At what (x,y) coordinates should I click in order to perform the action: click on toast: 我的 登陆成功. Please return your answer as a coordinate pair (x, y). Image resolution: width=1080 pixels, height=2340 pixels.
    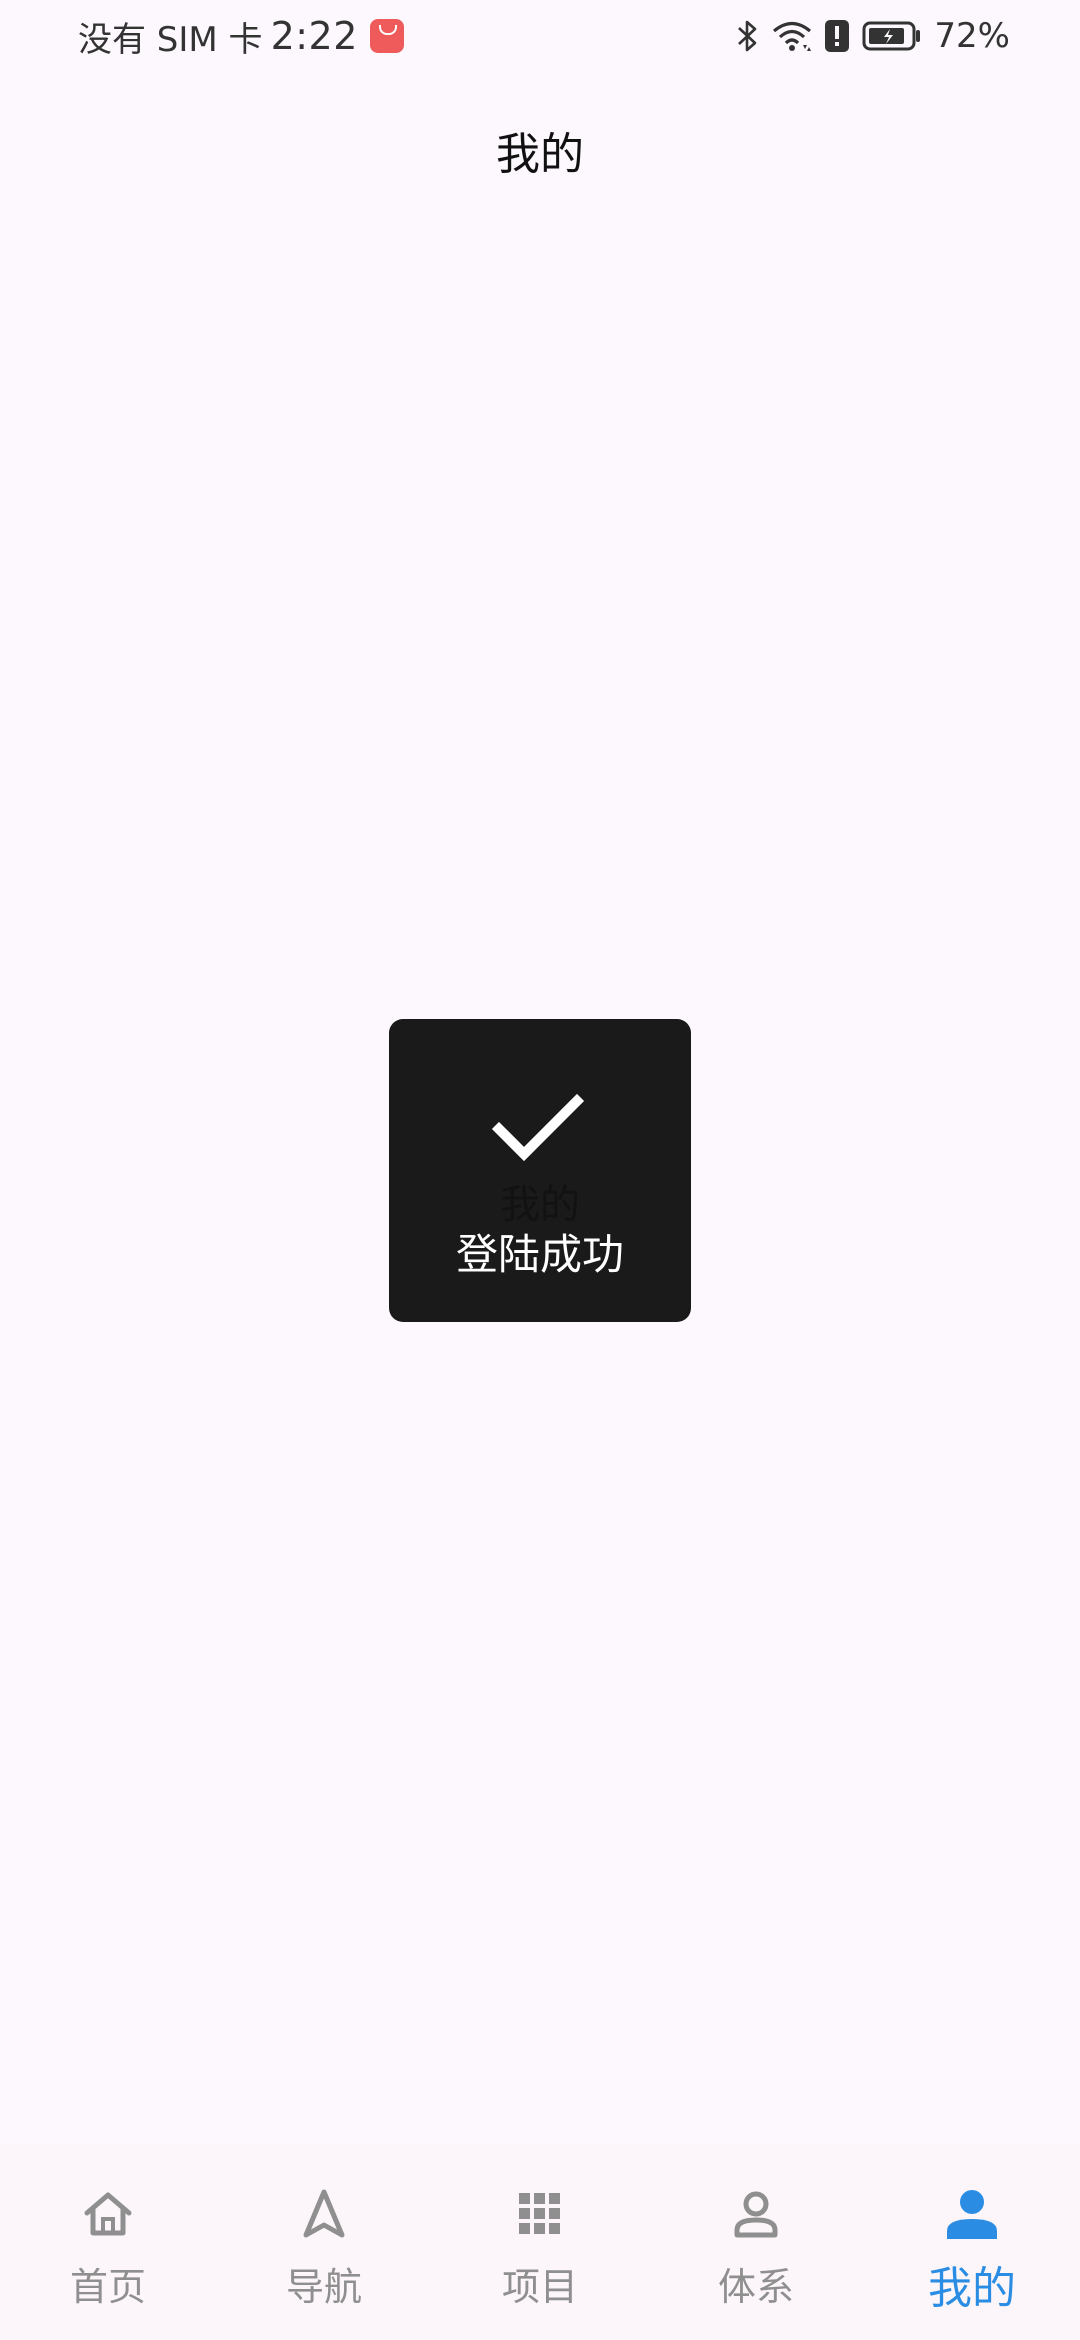
    Looking at the image, I should click on (540, 1170).